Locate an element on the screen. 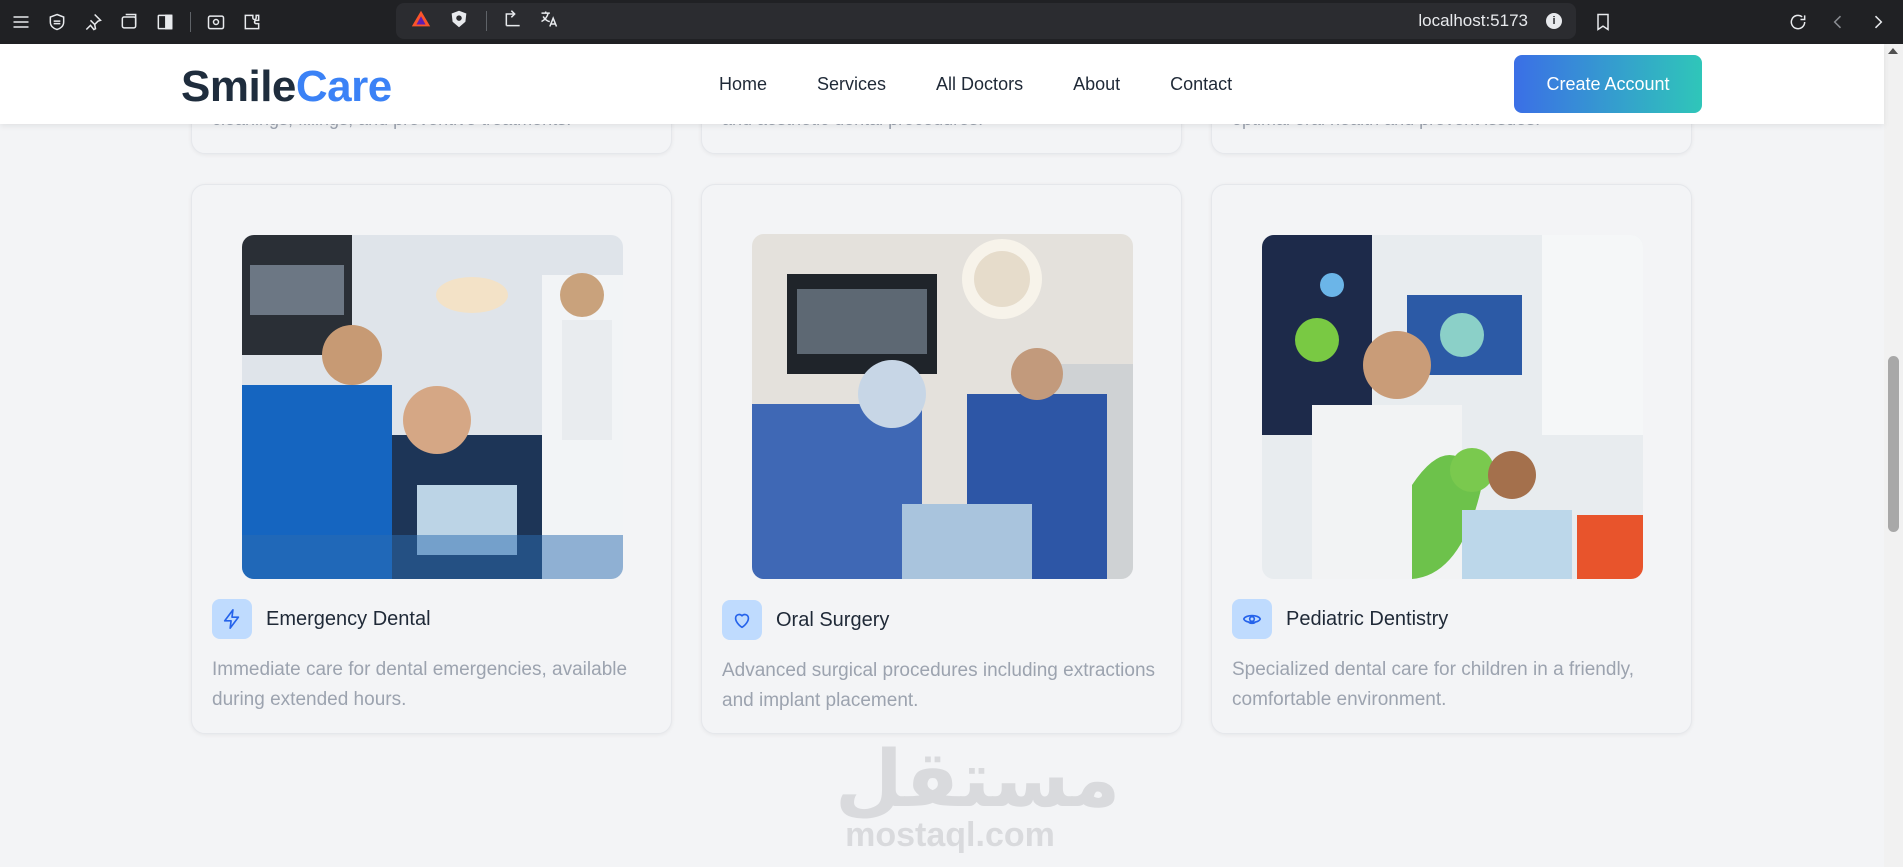 The image size is (1903, 867). create-account-button: Create Account is located at coordinates (1608, 84).